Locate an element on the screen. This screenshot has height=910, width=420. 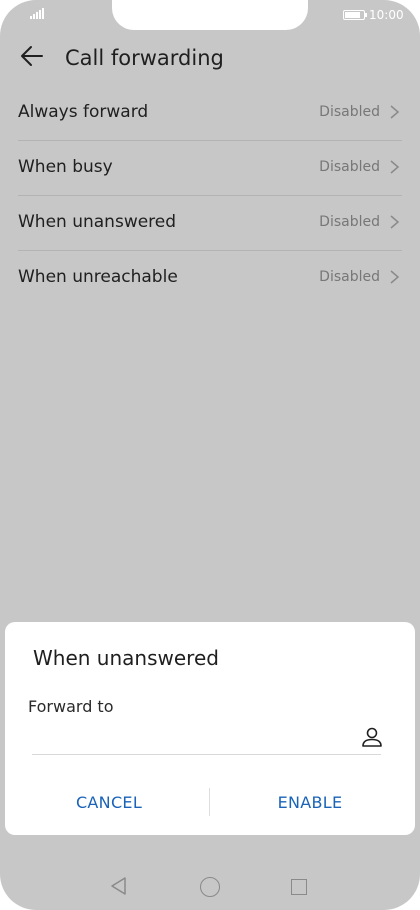
option-always-forward: Always forward Disabled is located at coordinates (210, 113).